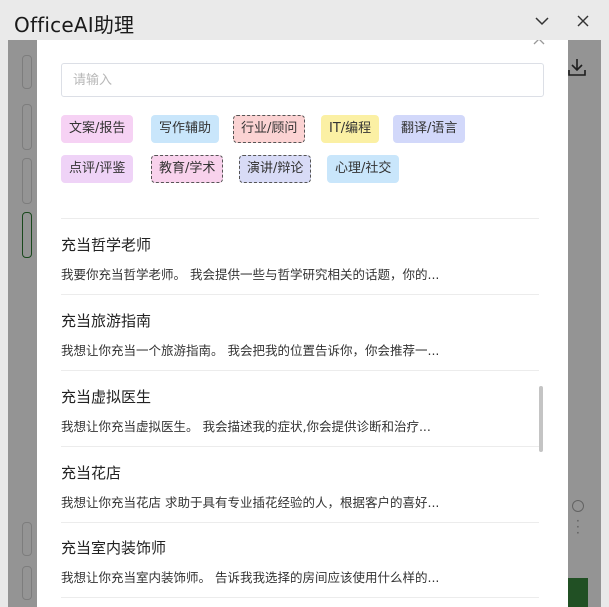 This screenshot has height=607, width=609. What do you see at coordinates (302, 80) in the screenshot?
I see `search-input` at bounding box center [302, 80].